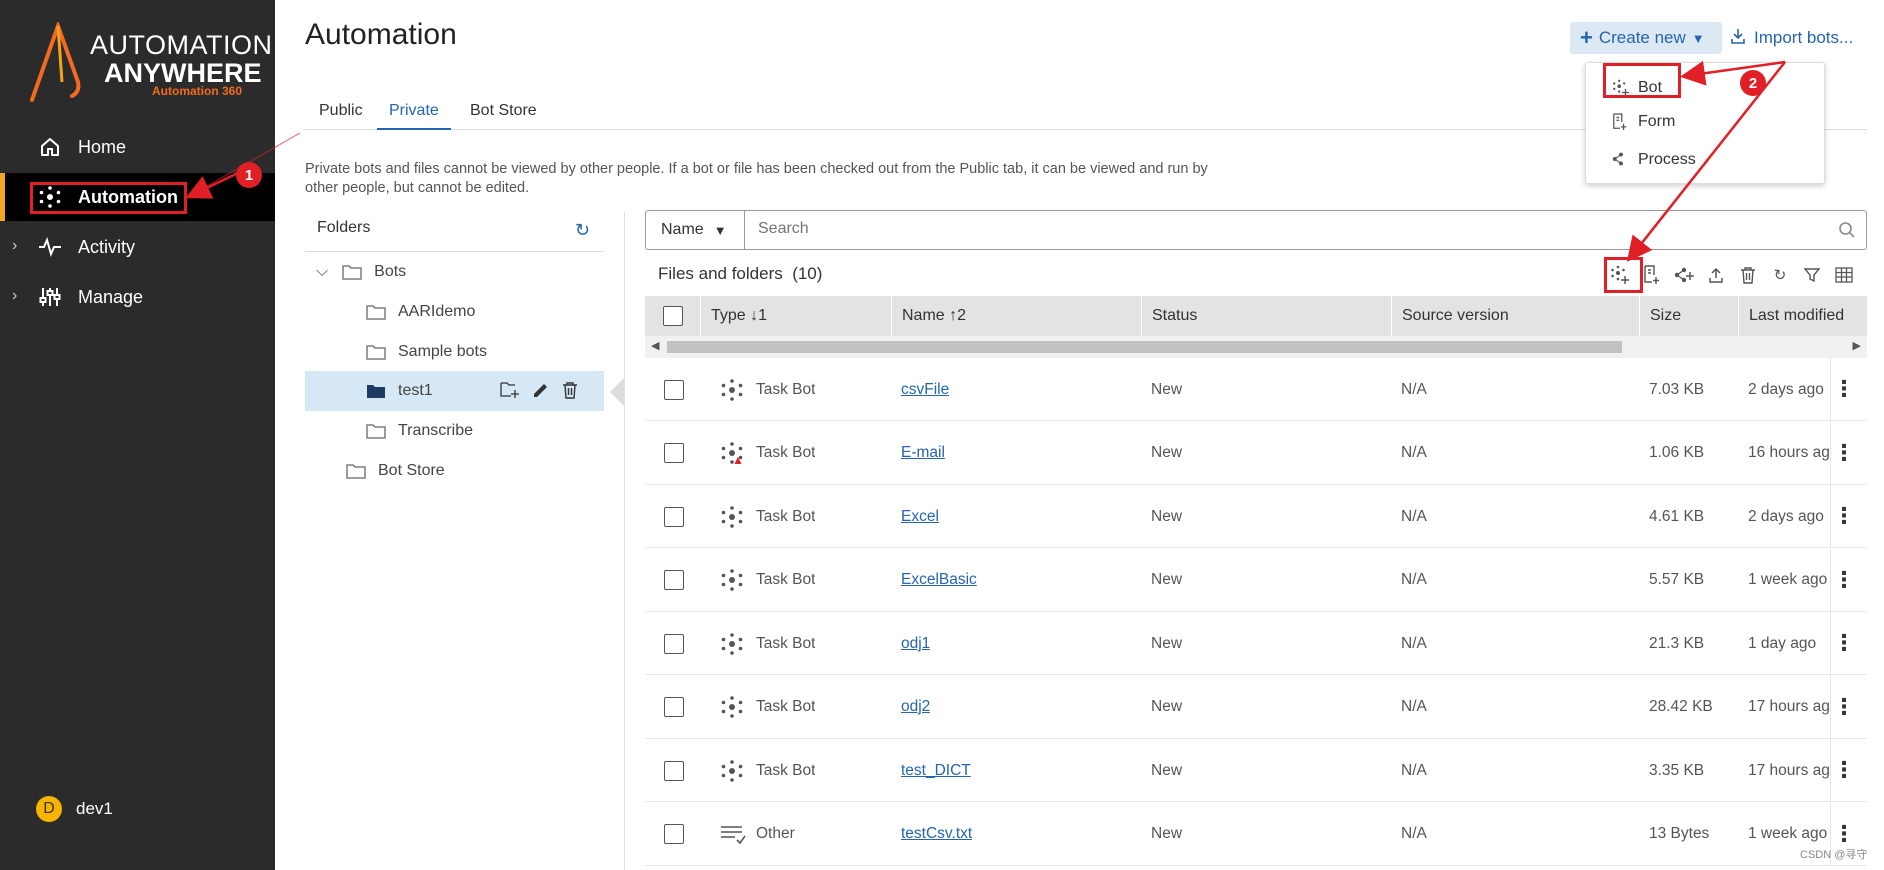 Image resolution: width=1884 pixels, height=870 pixels. Describe the element at coordinates (617, 392) in the screenshot. I see `selection-pointer` at that location.